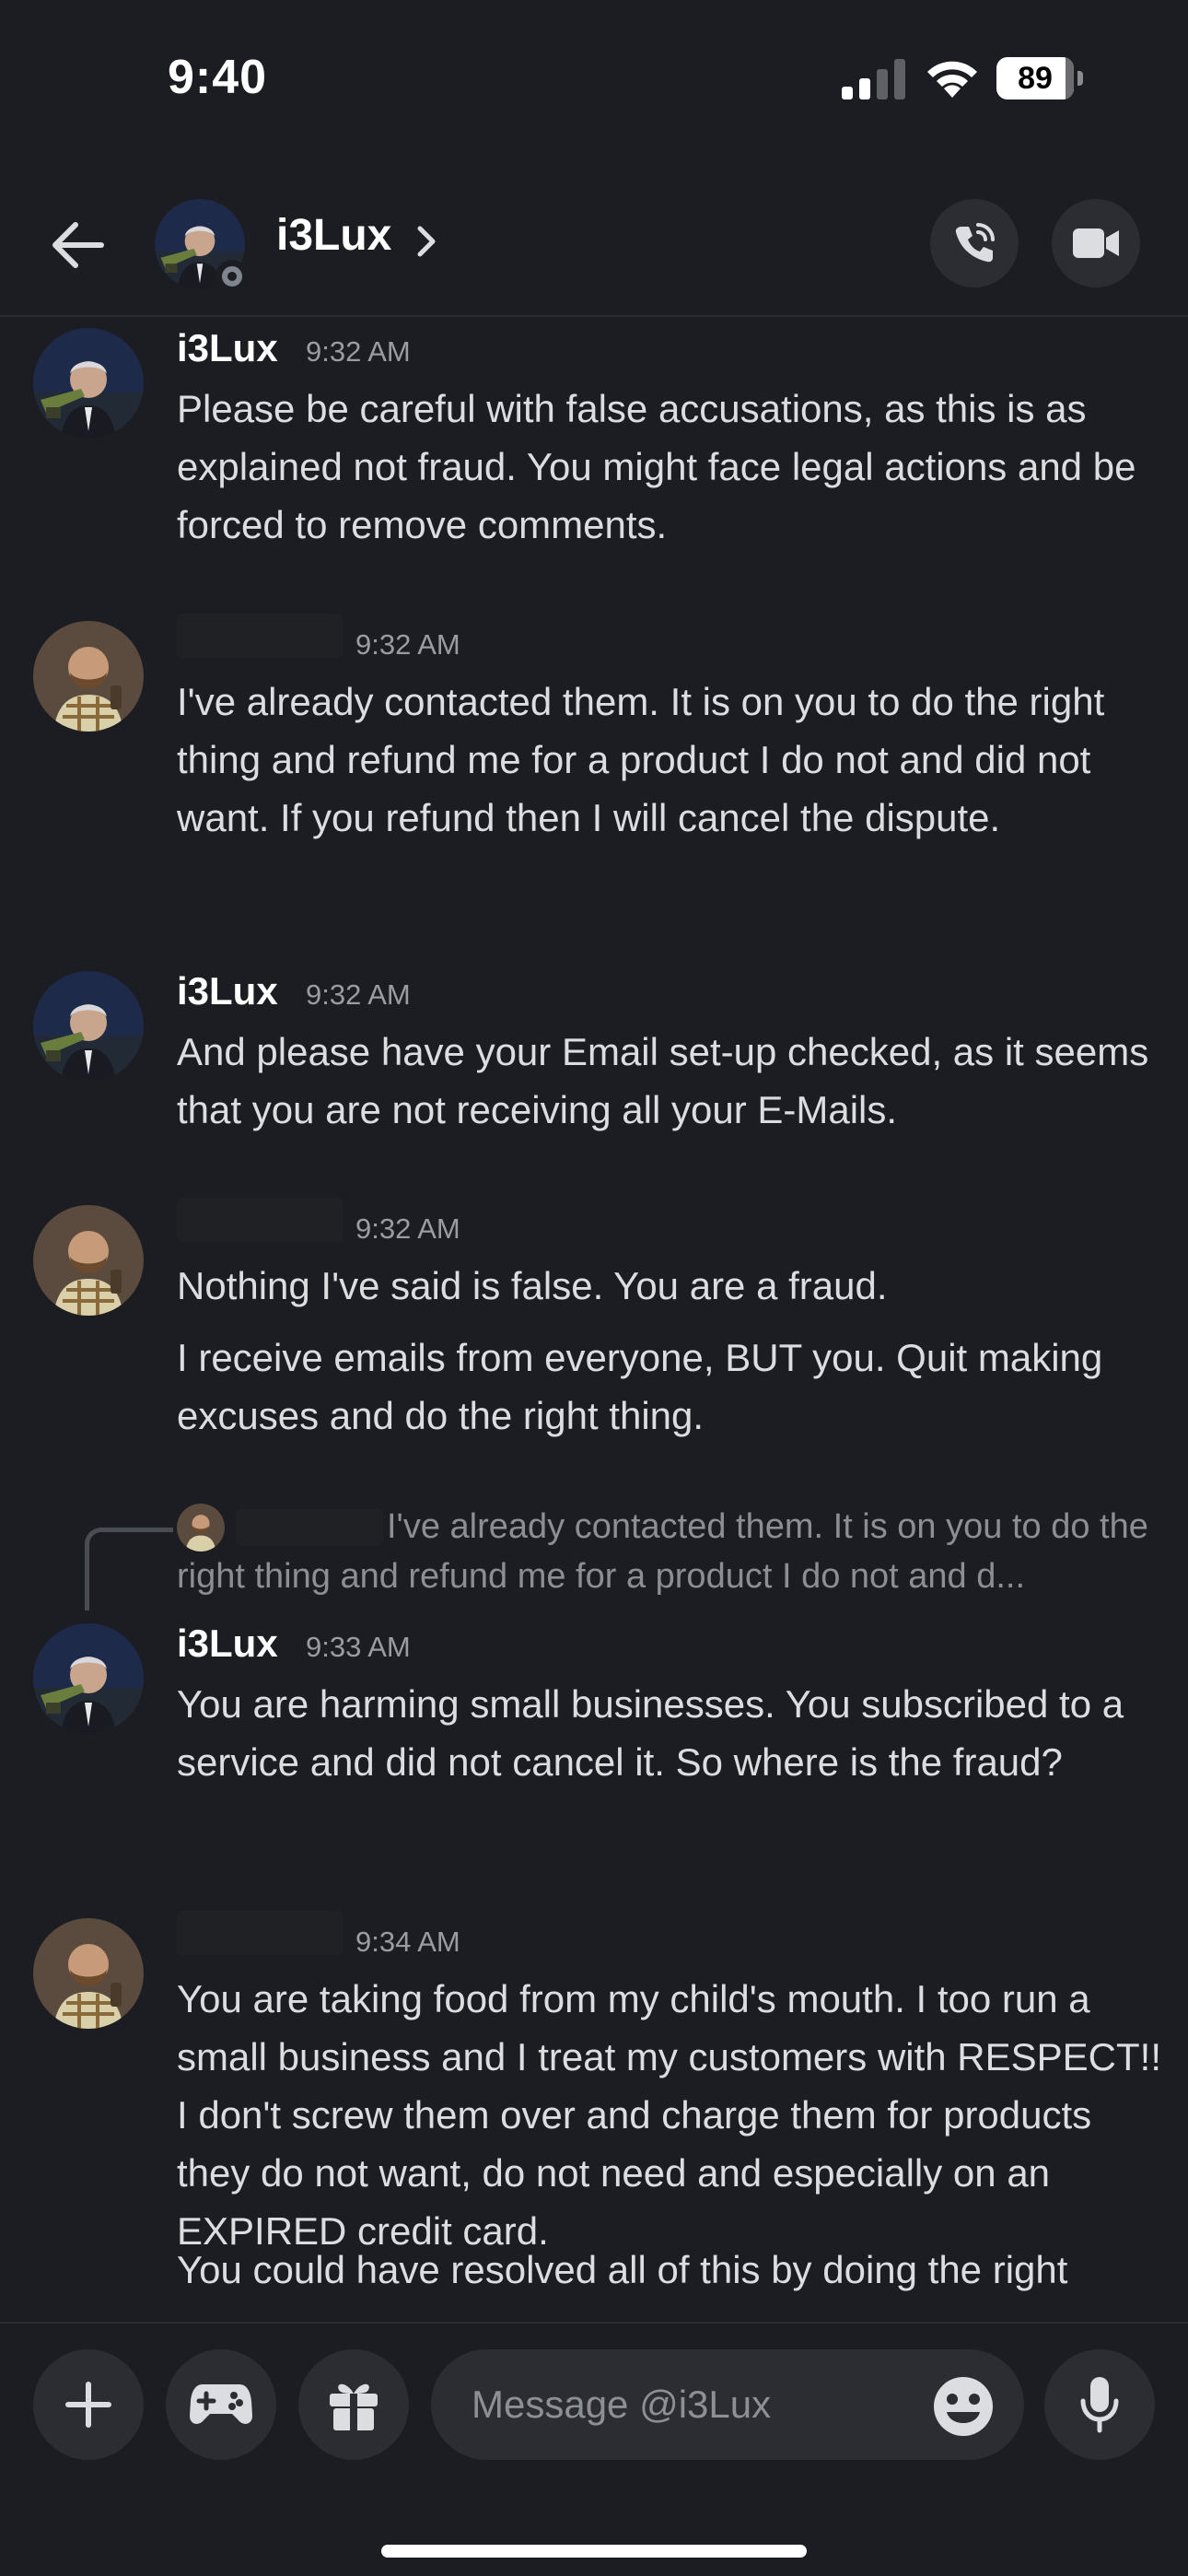  I want to click on dm-header: i3Lux, so click(594, 246).